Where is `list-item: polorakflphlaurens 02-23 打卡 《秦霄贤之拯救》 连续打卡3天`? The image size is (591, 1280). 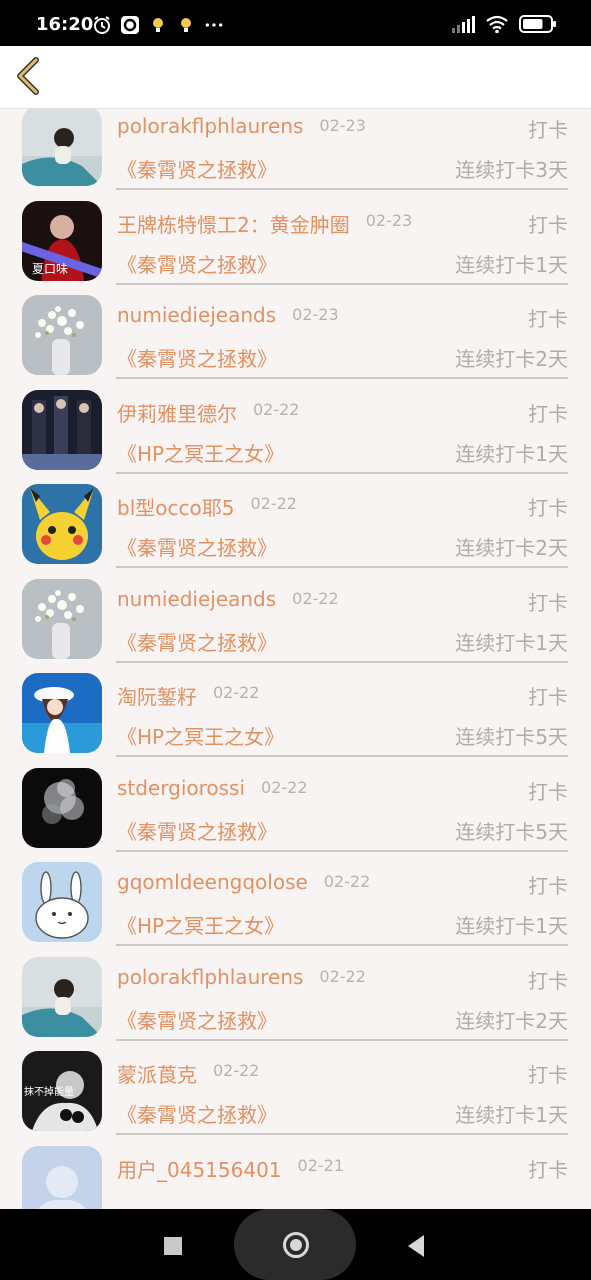 list-item: polorakflphlaurens 02-23 打卡 《秦霄贤之拯救》 连续打卡3天 is located at coordinates (295, 154).